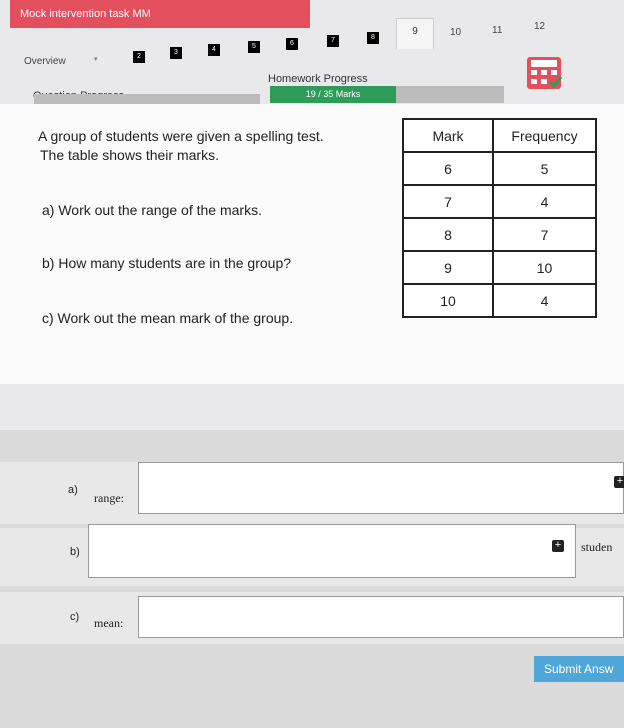  What do you see at coordinates (415, 33) in the screenshot?
I see `tab-9: 9` at bounding box center [415, 33].